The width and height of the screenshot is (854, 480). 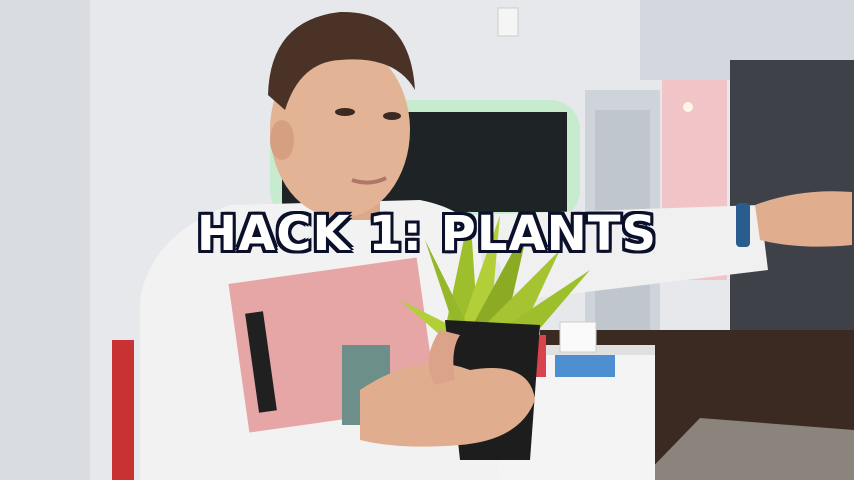 What do you see at coordinates (427, 234) in the screenshot?
I see `video-caption: HACK 1: PLANTS` at bounding box center [427, 234].